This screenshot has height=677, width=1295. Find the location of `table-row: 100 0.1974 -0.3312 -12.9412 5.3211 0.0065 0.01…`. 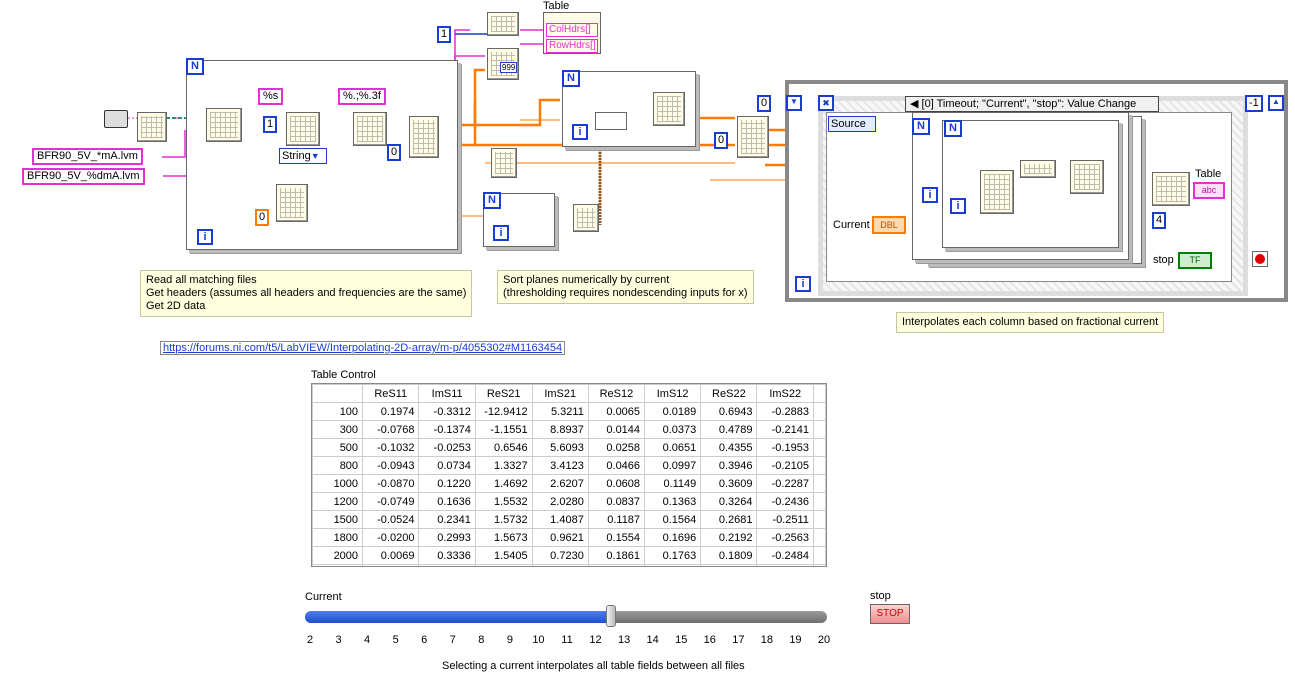

table-row: 100 0.1974 -0.3312 -12.9412 5.3211 0.0065 0.01… is located at coordinates (569, 411).